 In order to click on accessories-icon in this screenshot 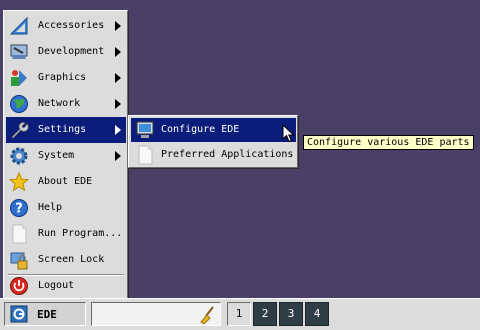, I will do `click(18, 25)`.